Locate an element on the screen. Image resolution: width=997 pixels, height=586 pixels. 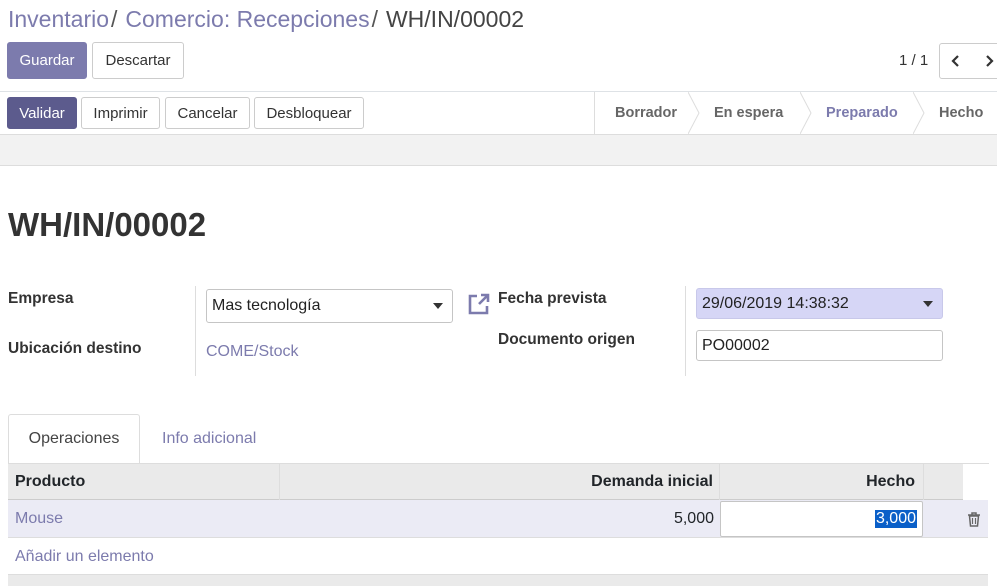
tab-info-adicional: Info adicional is located at coordinates (208, 439).